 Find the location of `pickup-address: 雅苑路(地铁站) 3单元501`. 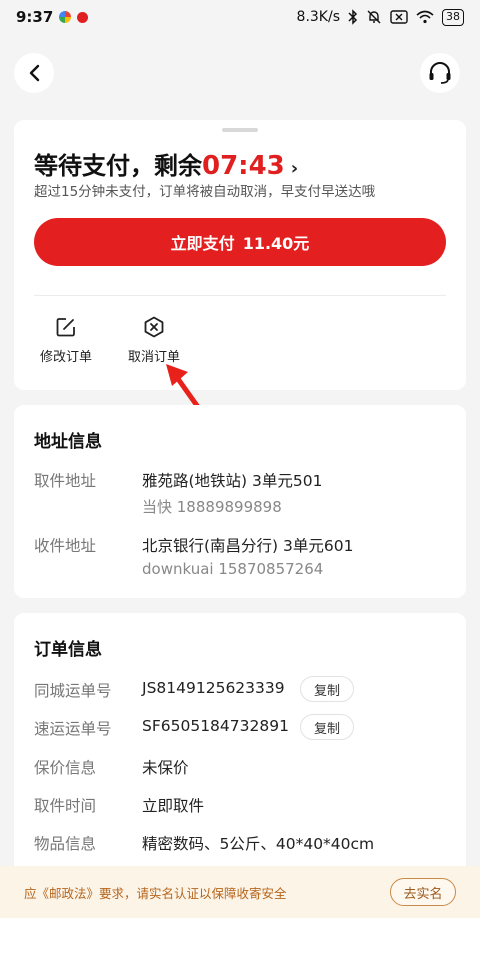

pickup-address: 雅苑路(地铁站) 3单元501 is located at coordinates (232, 481).